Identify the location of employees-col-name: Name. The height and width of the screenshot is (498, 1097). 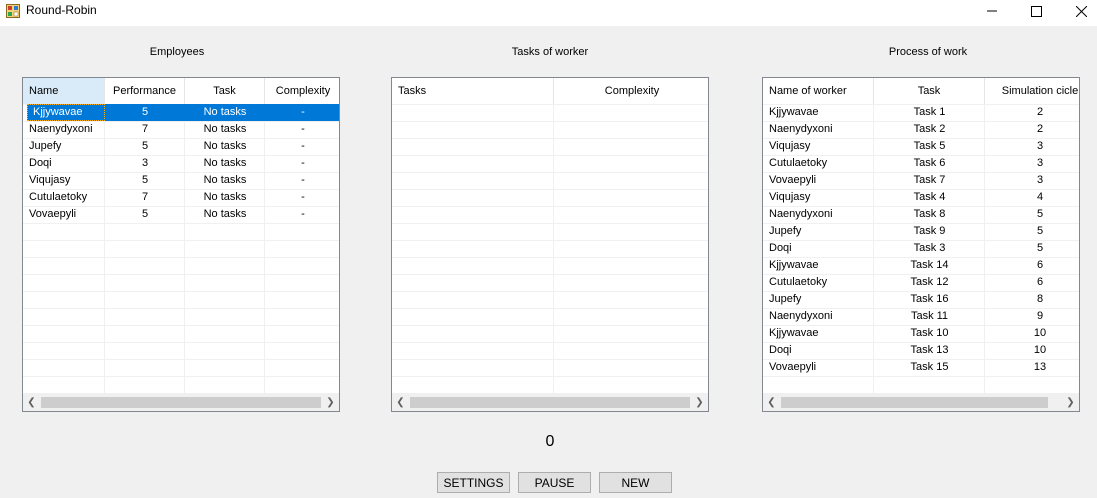
(64, 91).